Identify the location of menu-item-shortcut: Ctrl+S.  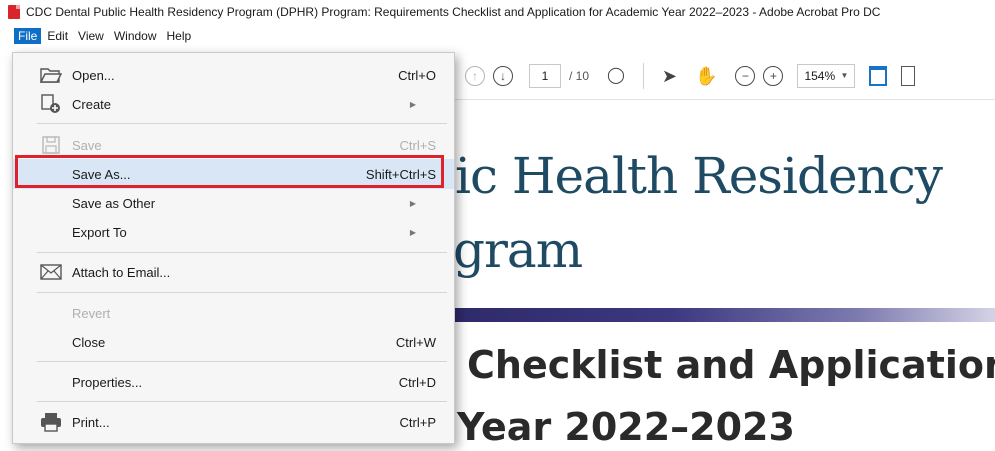
(417, 145).